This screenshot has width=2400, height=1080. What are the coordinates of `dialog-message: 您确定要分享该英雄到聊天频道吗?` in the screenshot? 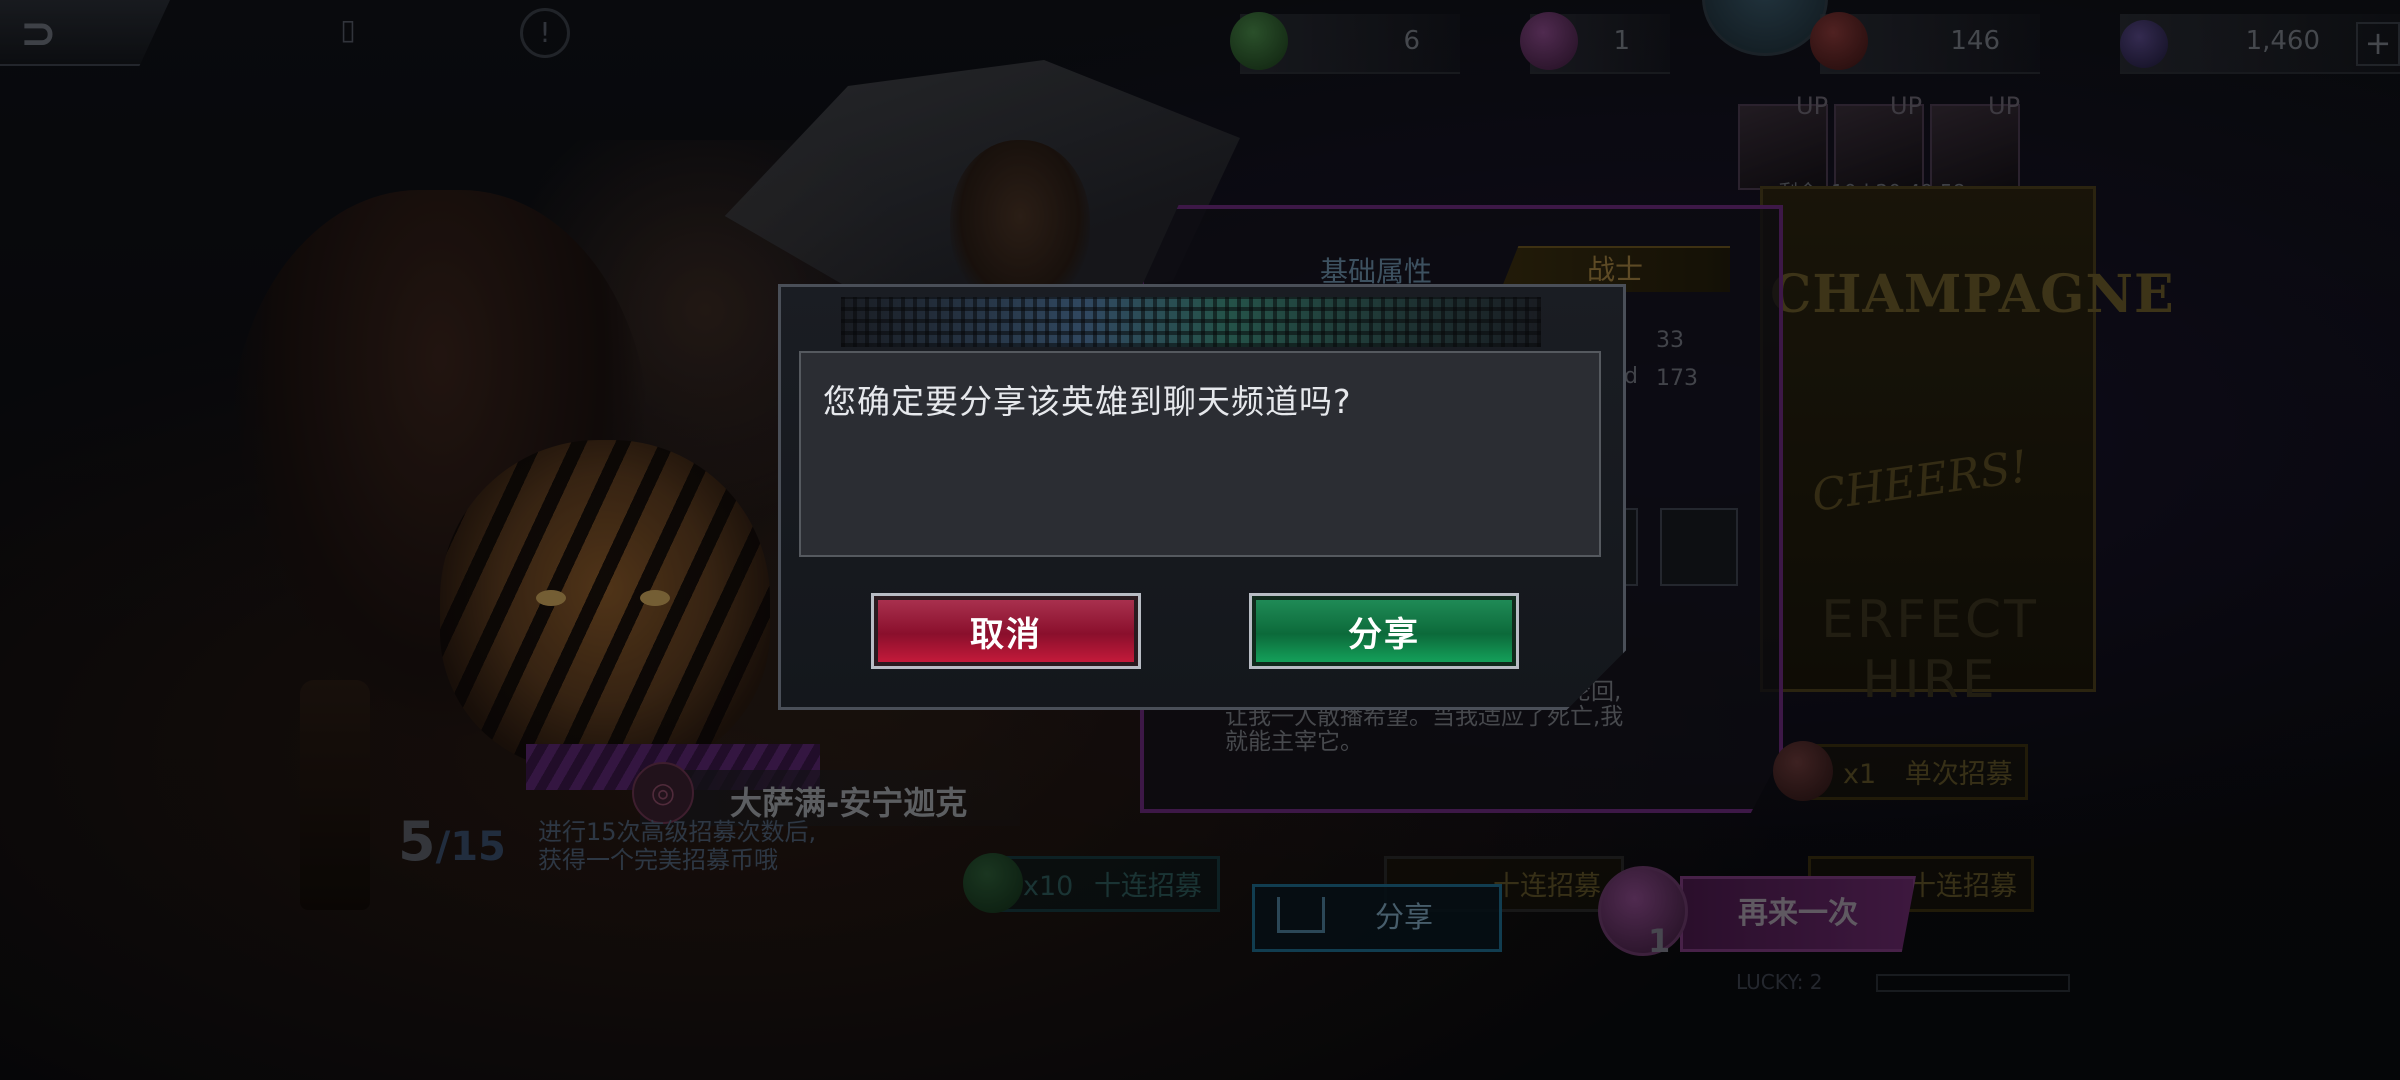 It's located at (1087, 401).